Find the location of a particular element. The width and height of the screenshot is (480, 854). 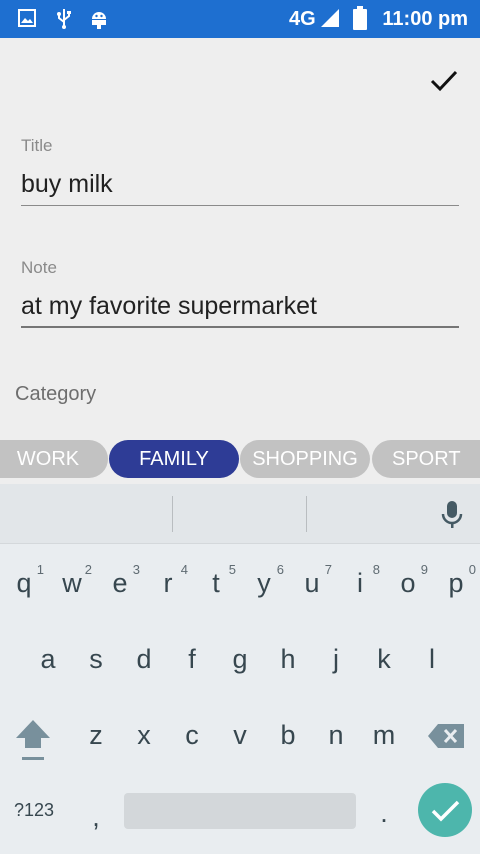

key-hint: 5 is located at coordinates (232, 569).